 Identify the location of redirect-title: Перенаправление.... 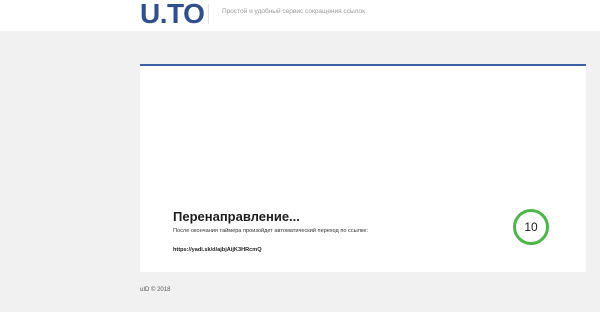
(236, 216).